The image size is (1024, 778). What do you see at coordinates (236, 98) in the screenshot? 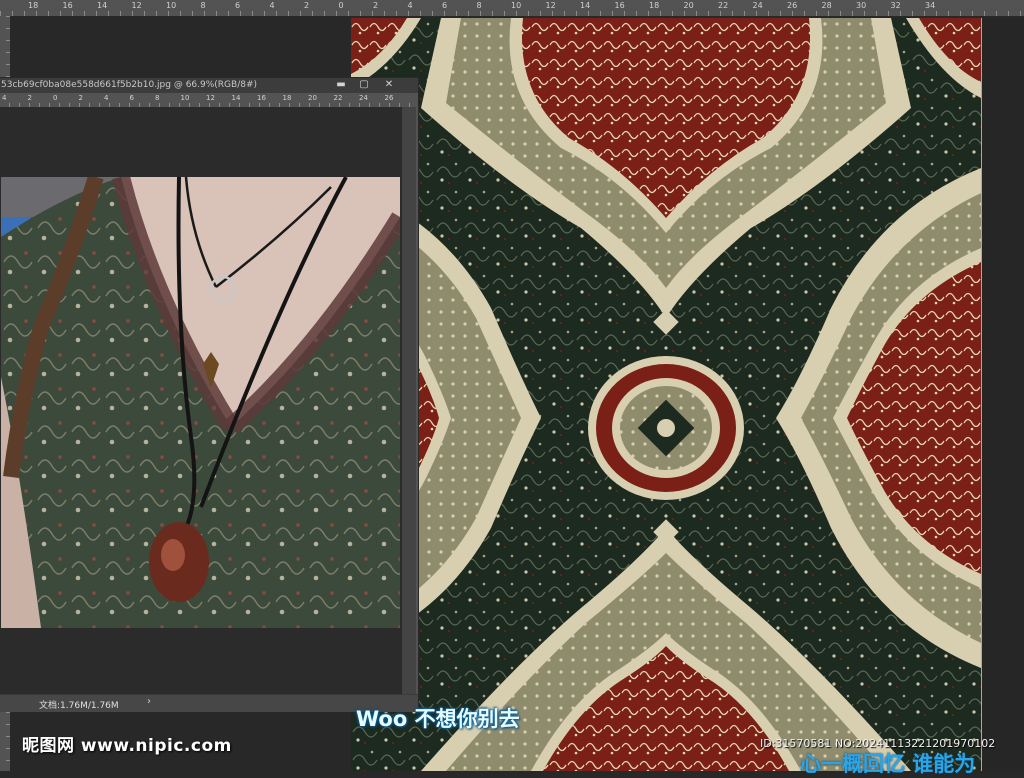
I see `window-ruler-tick-label: 14` at bounding box center [236, 98].